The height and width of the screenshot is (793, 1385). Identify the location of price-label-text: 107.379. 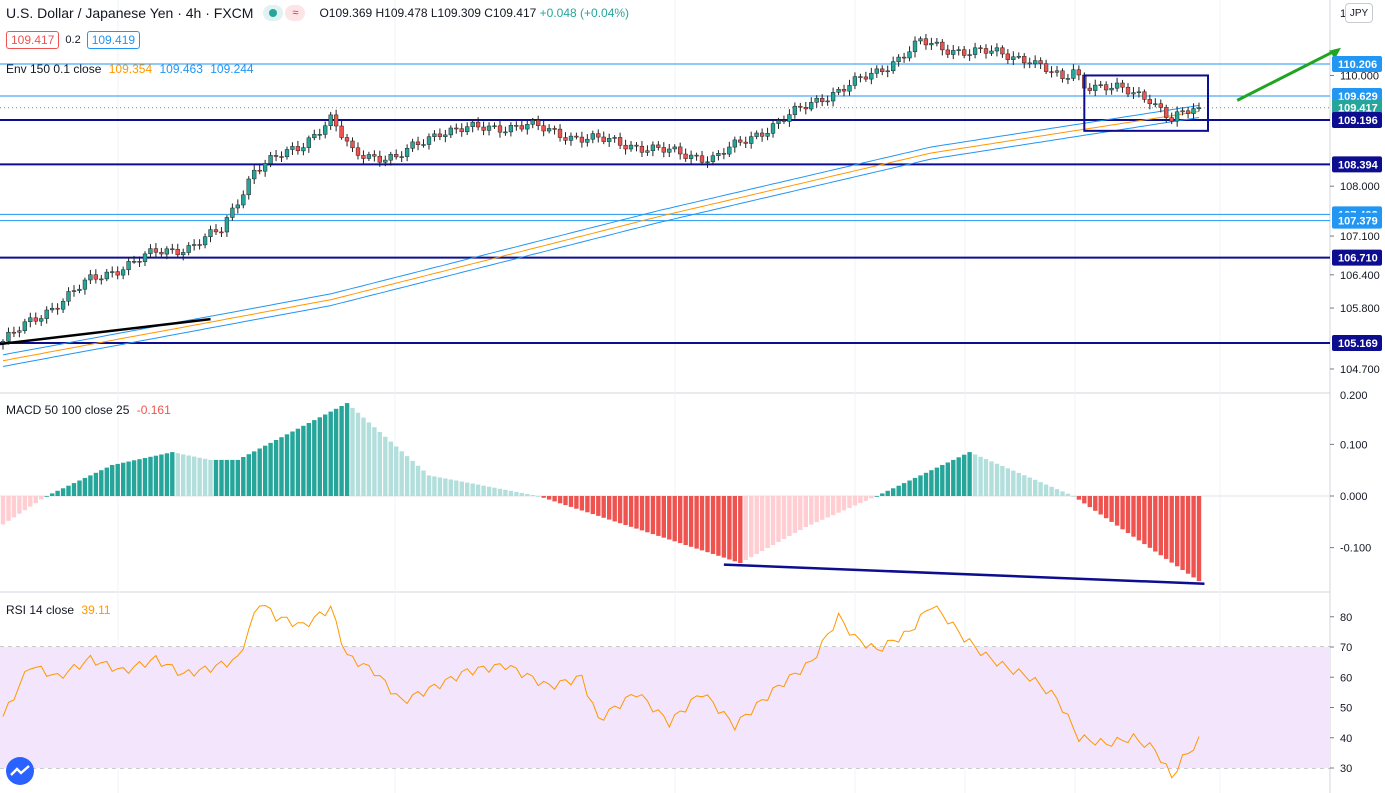
(1358, 222).